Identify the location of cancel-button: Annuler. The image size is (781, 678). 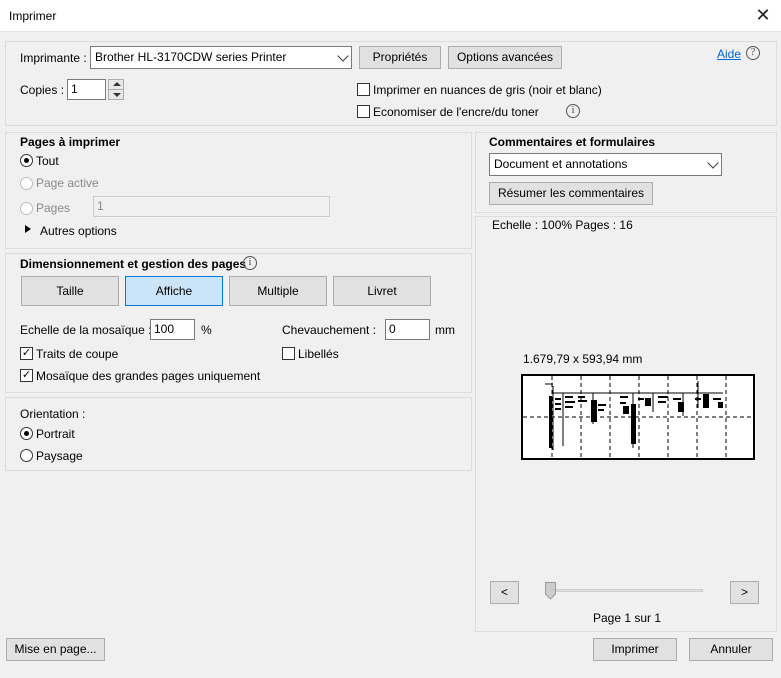
(731, 649).